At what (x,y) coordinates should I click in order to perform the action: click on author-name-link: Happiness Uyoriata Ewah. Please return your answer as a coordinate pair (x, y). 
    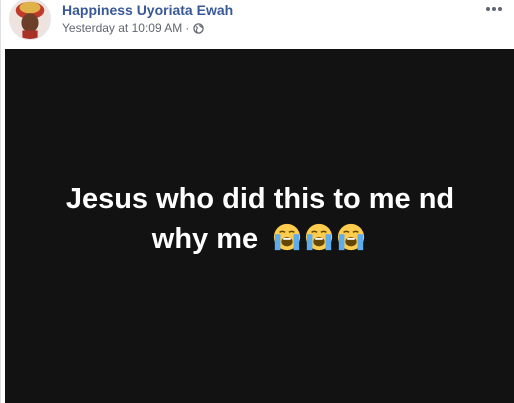
    Looking at the image, I should click on (147, 10).